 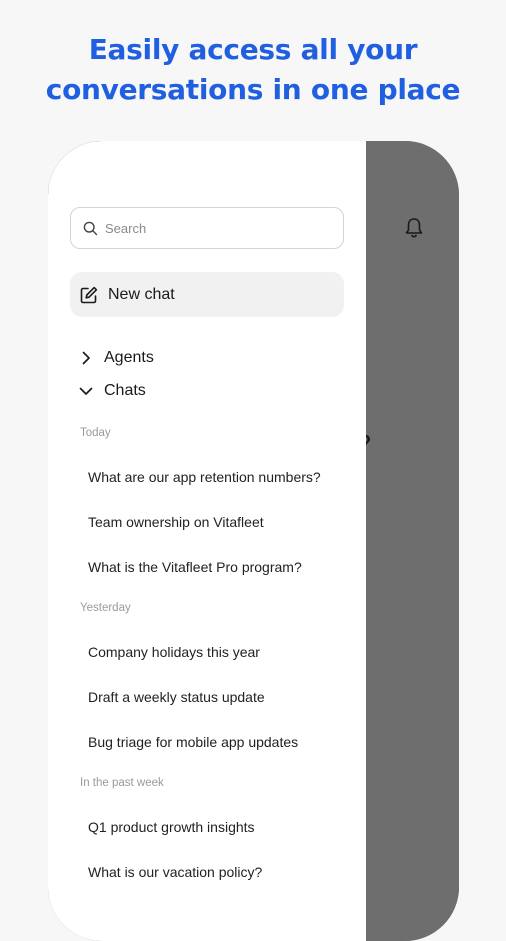 What do you see at coordinates (204, 477) in the screenshot?
I see `chat-list-item: What are our app retention numbers?` at bounding box center [204, 477].